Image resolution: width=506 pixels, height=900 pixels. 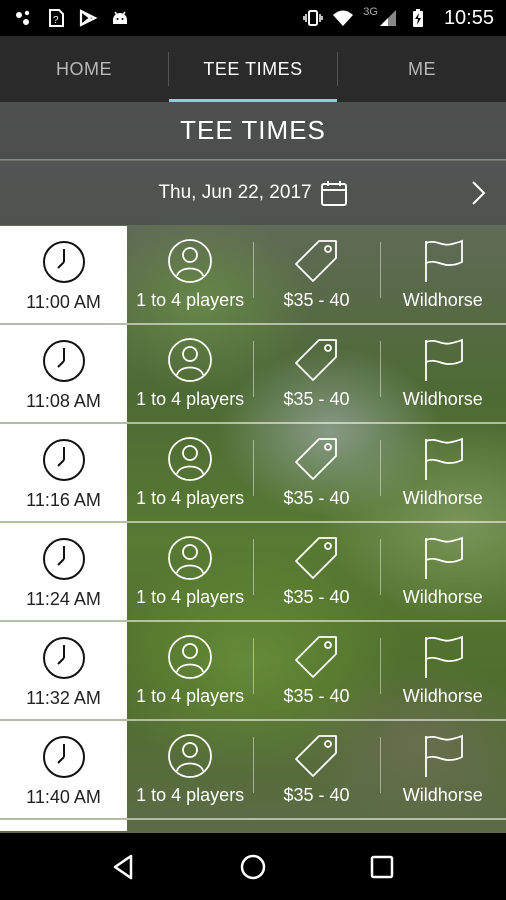 I want to click on time-cell: 11:08 AM, so click(x=63, y=373).